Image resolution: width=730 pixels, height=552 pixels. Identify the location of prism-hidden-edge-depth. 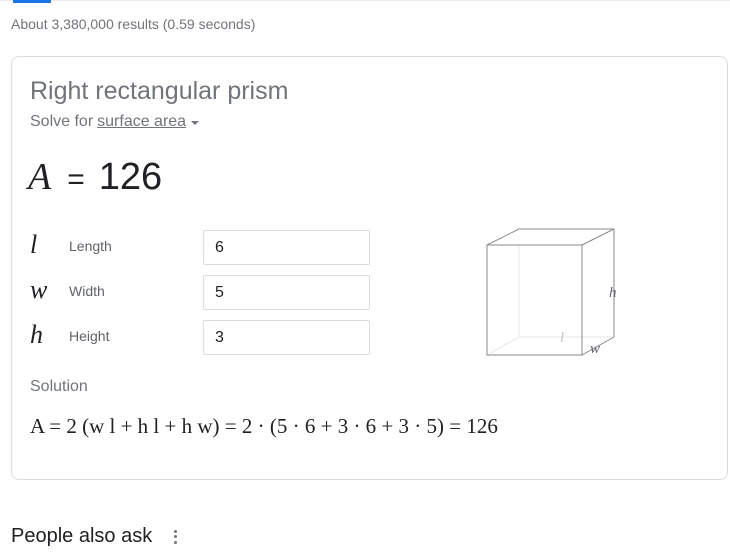
(503, 346).